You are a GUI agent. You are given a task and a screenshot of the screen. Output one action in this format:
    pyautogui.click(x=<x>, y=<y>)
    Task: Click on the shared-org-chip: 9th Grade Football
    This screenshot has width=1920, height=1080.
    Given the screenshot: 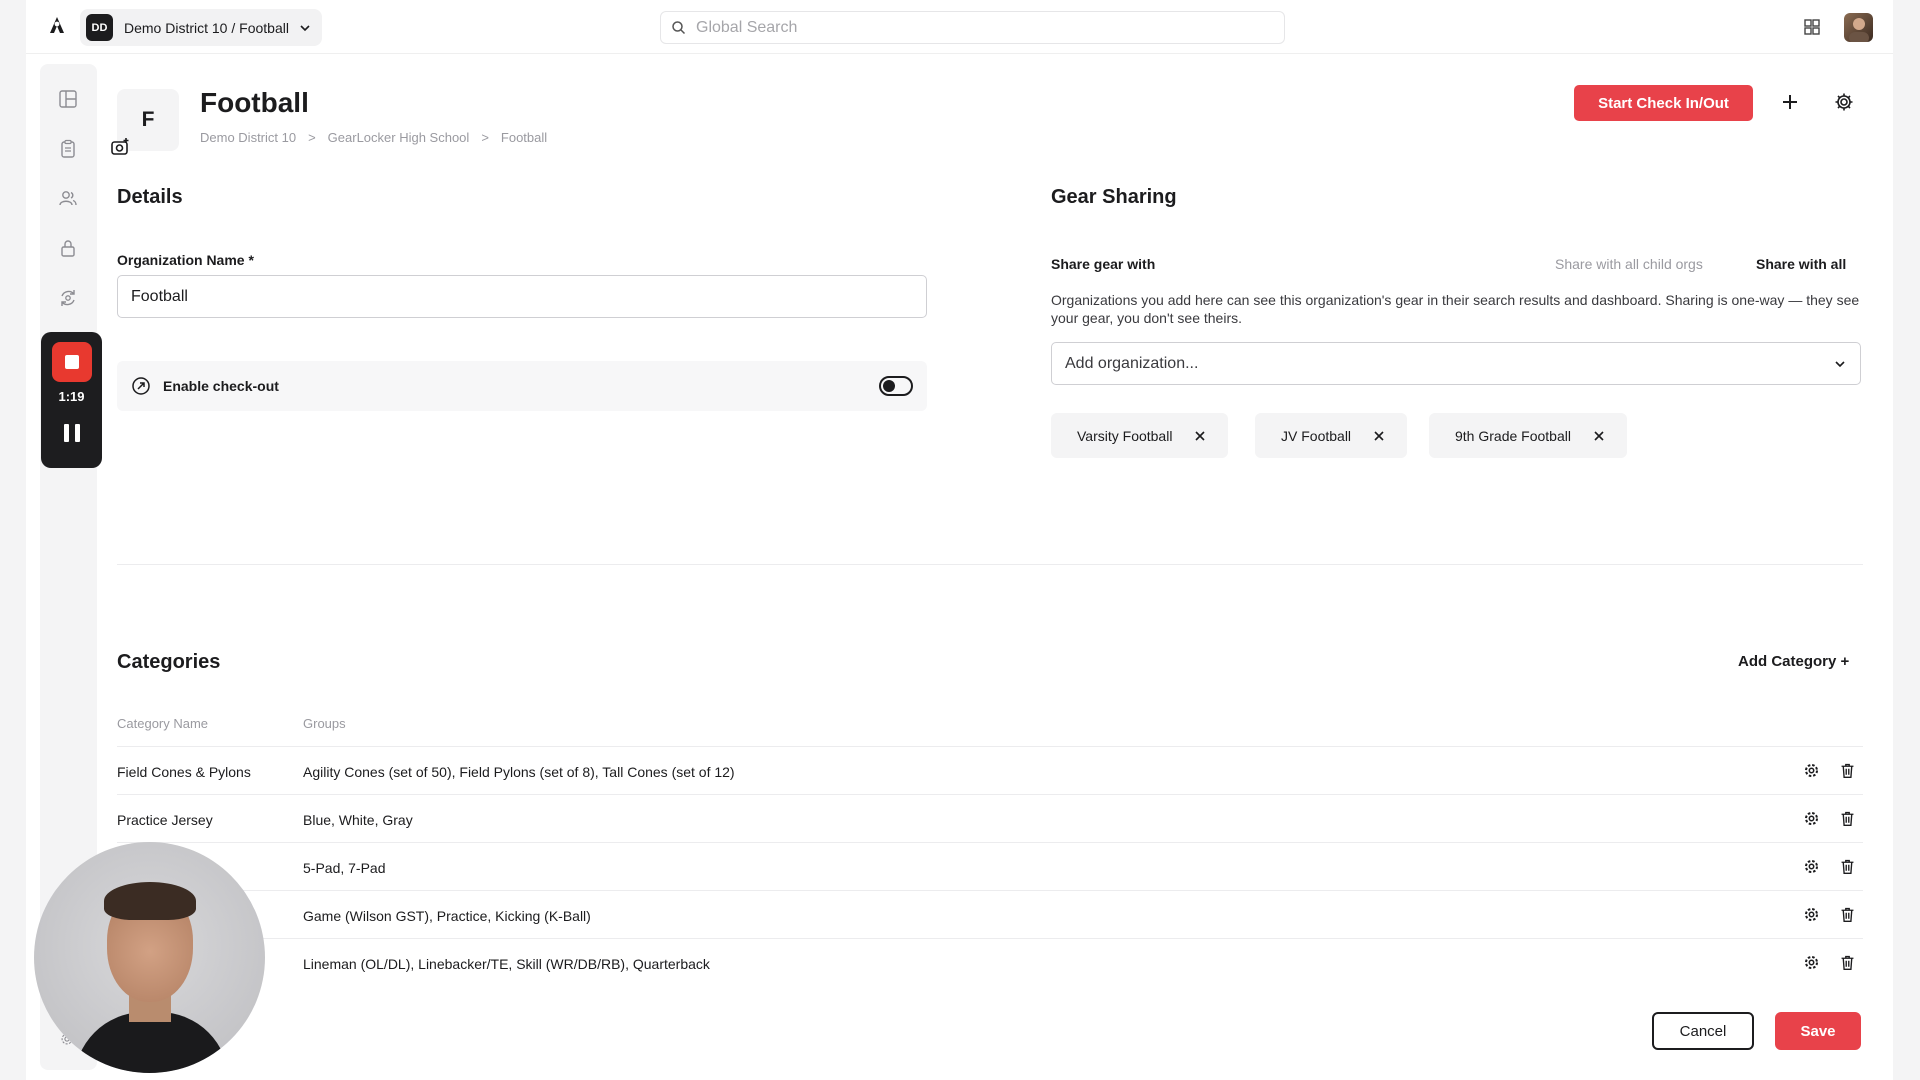 What is the action you would take?
    pyautogui.click(x=1528, y=435)
    